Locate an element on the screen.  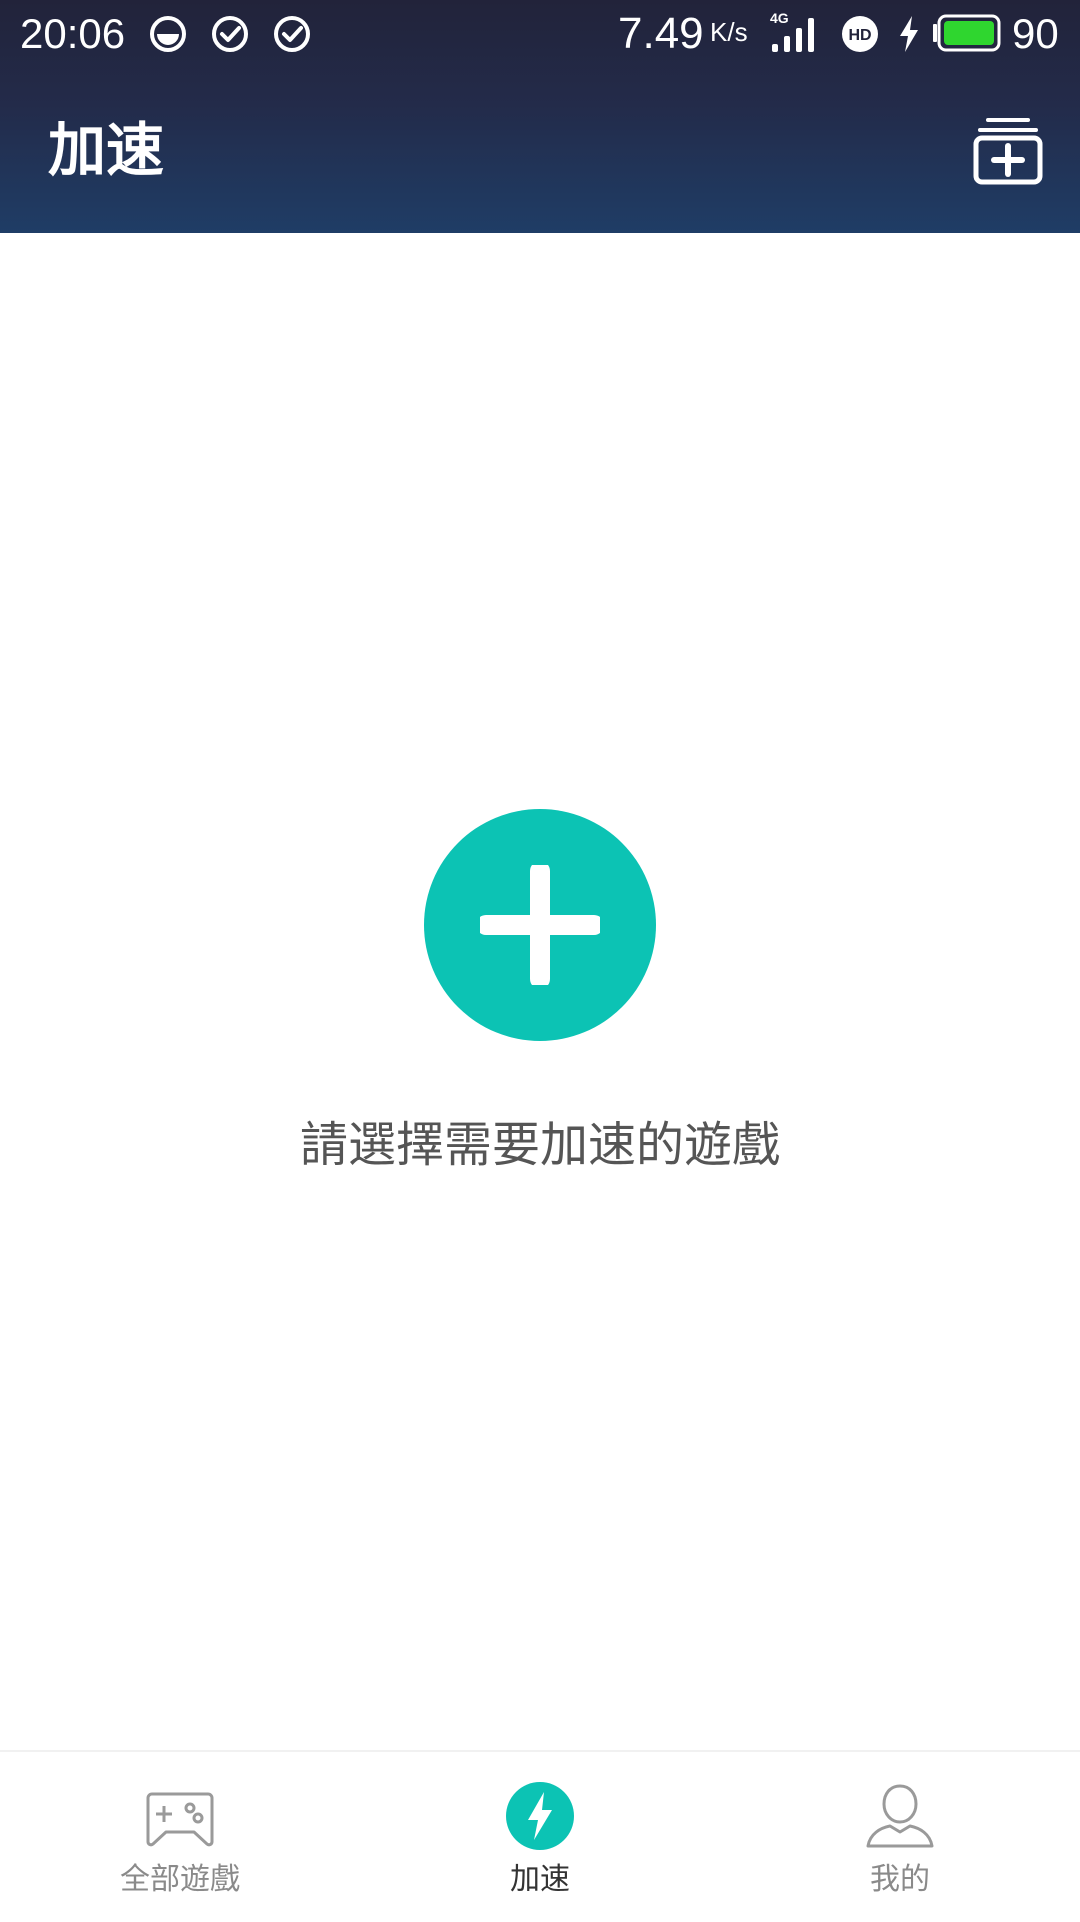
signal-icon: 4G is located at coordinates (794, 32).